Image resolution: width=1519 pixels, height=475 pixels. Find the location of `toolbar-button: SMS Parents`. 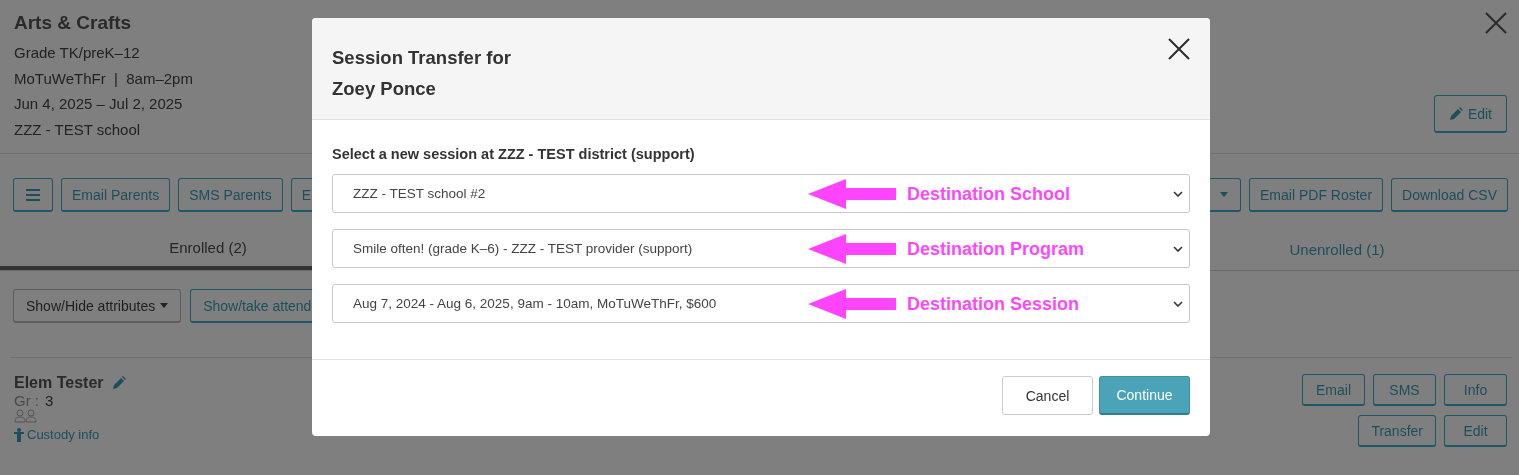

toolbar-button: SMS Parents is located at coordinates (230, 195).